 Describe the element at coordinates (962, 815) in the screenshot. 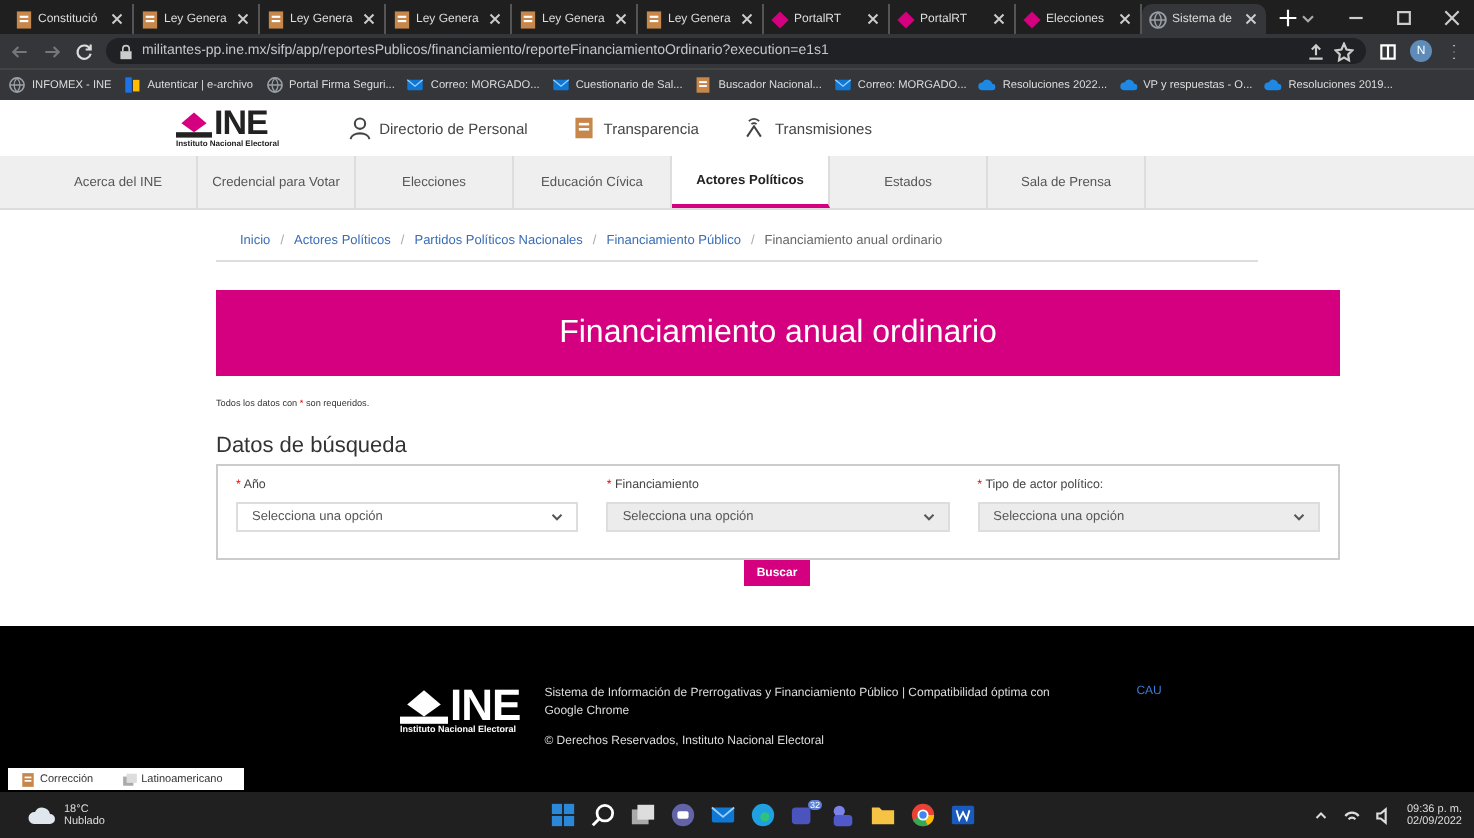

I see `word-icon` at that location.